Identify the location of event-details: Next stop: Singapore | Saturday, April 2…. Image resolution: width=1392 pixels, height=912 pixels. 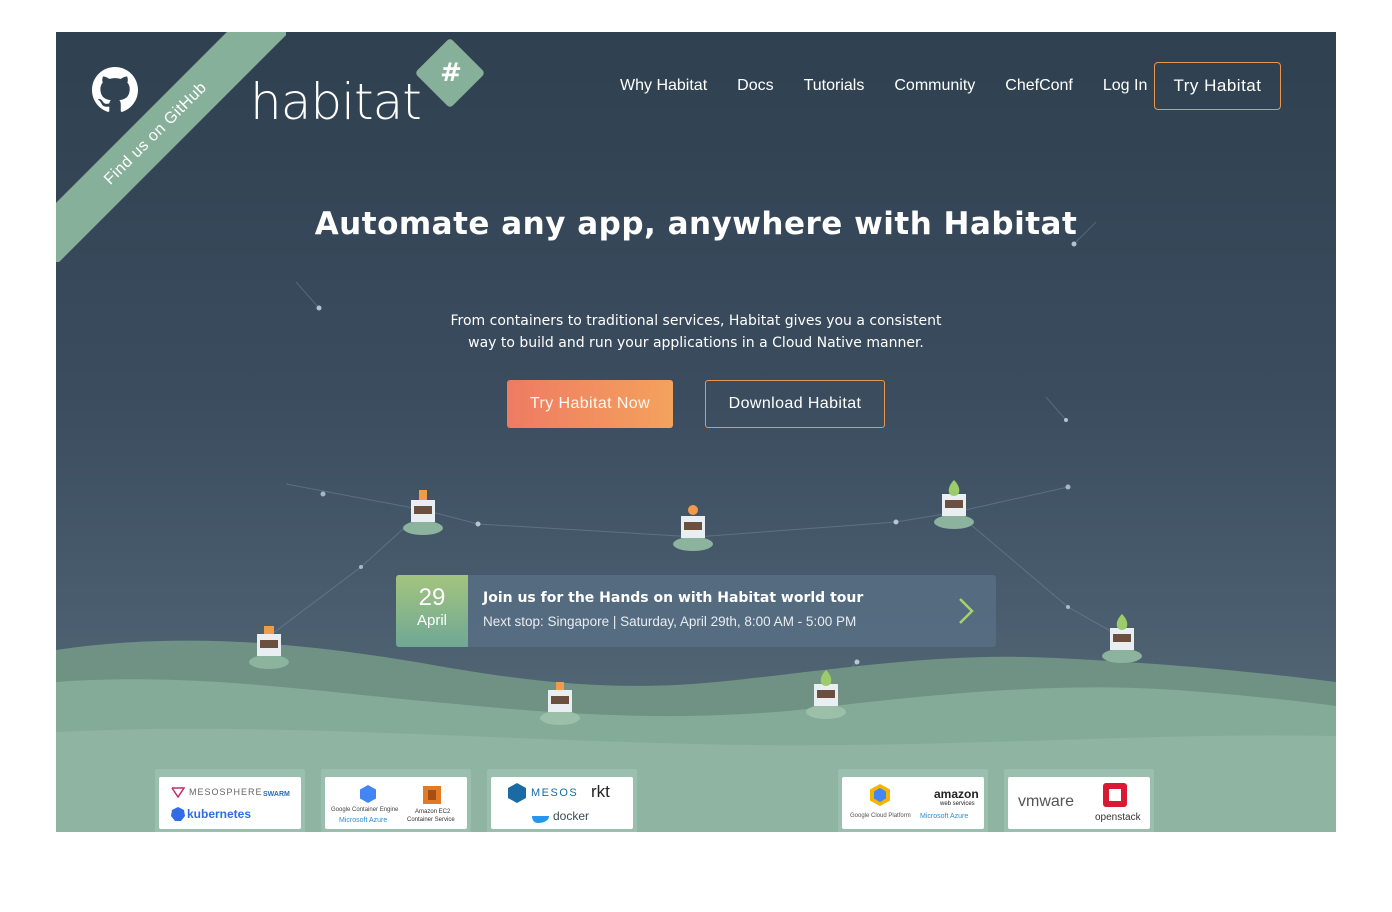
(670, 621).